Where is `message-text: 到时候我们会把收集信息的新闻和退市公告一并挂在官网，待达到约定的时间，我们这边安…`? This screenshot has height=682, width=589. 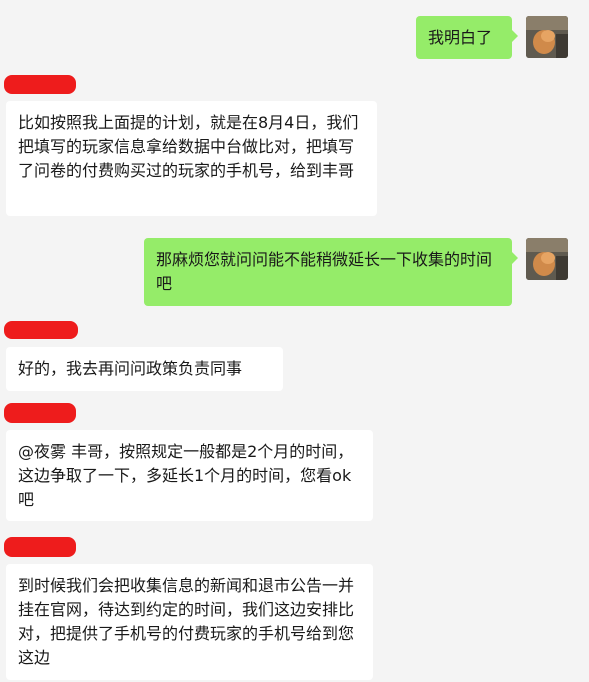
message-text: 到时候我们会把收集信息的新闻和退市公告一并挂在官网，待达到约定的时间，我们这边安… is located at coordinates (186, 621).